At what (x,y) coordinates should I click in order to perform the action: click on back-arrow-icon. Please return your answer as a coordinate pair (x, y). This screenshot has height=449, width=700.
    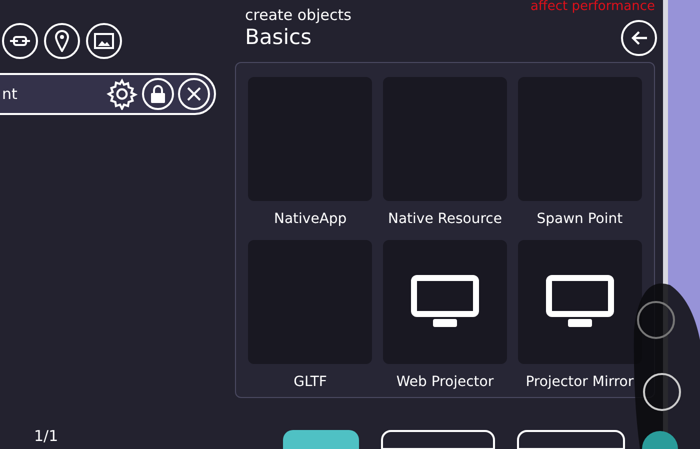
    Looking at the image, I should click on (639, 38).